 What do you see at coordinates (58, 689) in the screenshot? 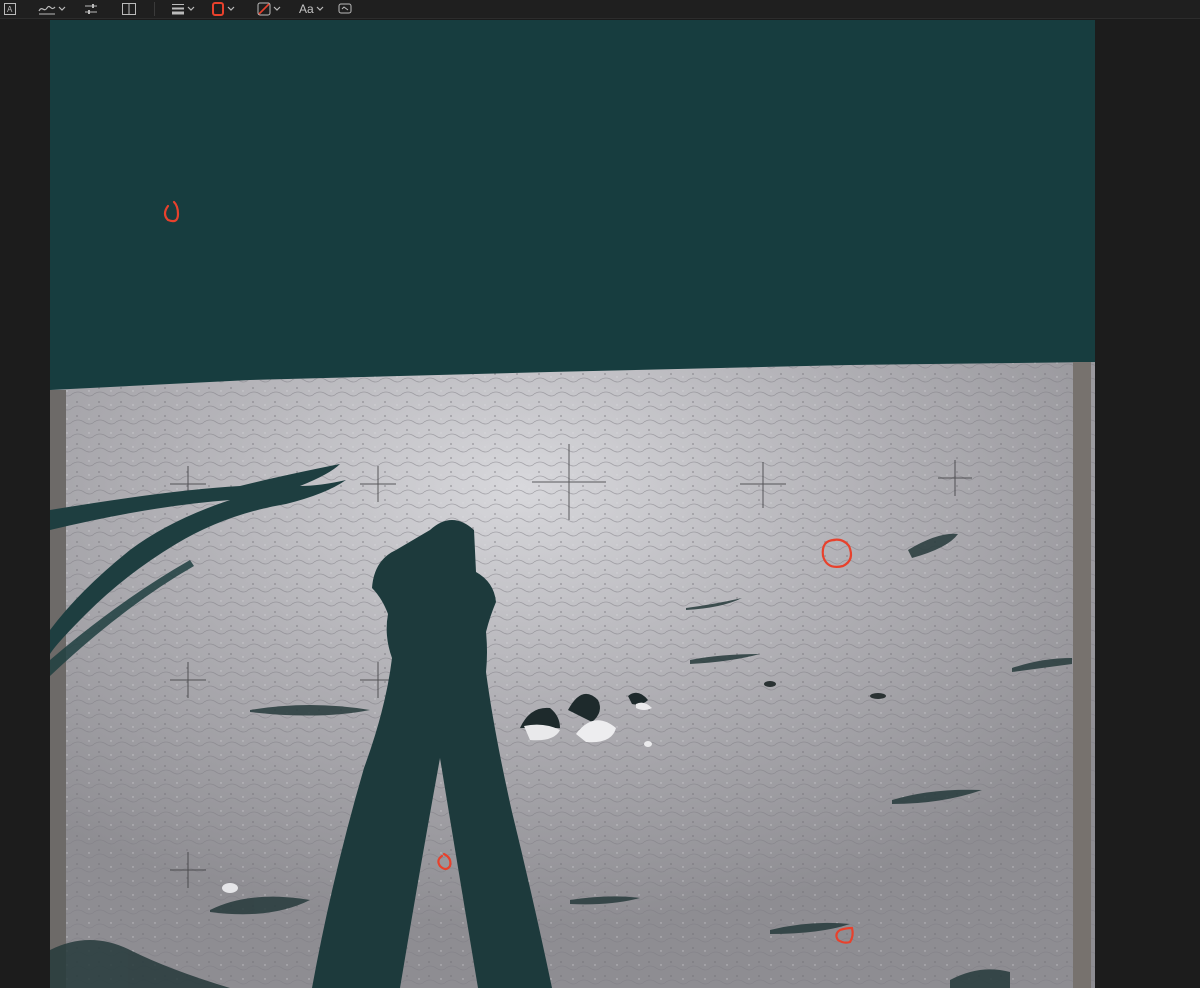
I see `film-edge-left` at bounding box center [58, 689].